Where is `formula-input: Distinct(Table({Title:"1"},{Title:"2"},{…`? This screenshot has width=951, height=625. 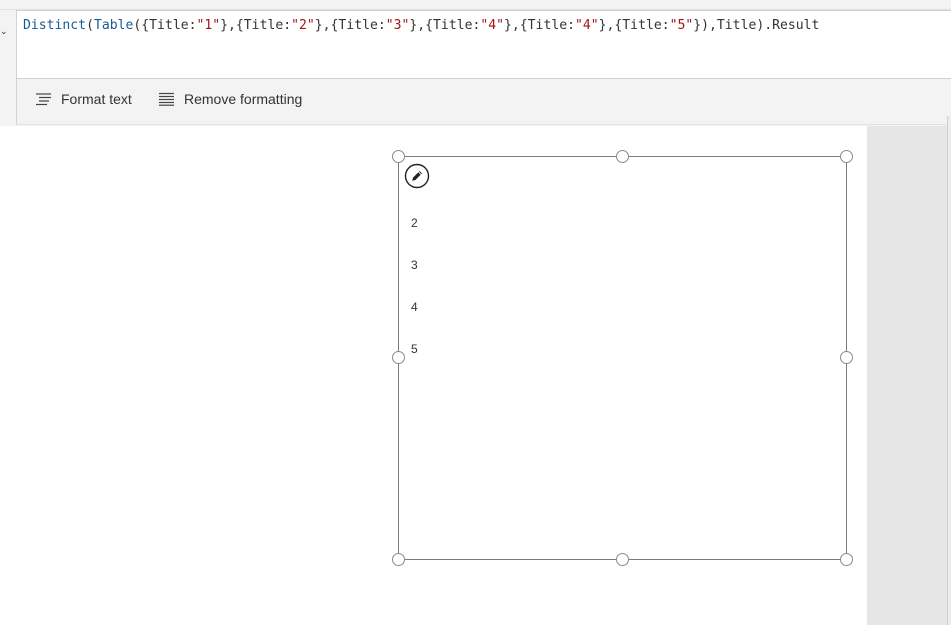
formula-input: Distinct(Table({Title:"1"},{Title:"2"},{… is located at coordinates (483, 44).